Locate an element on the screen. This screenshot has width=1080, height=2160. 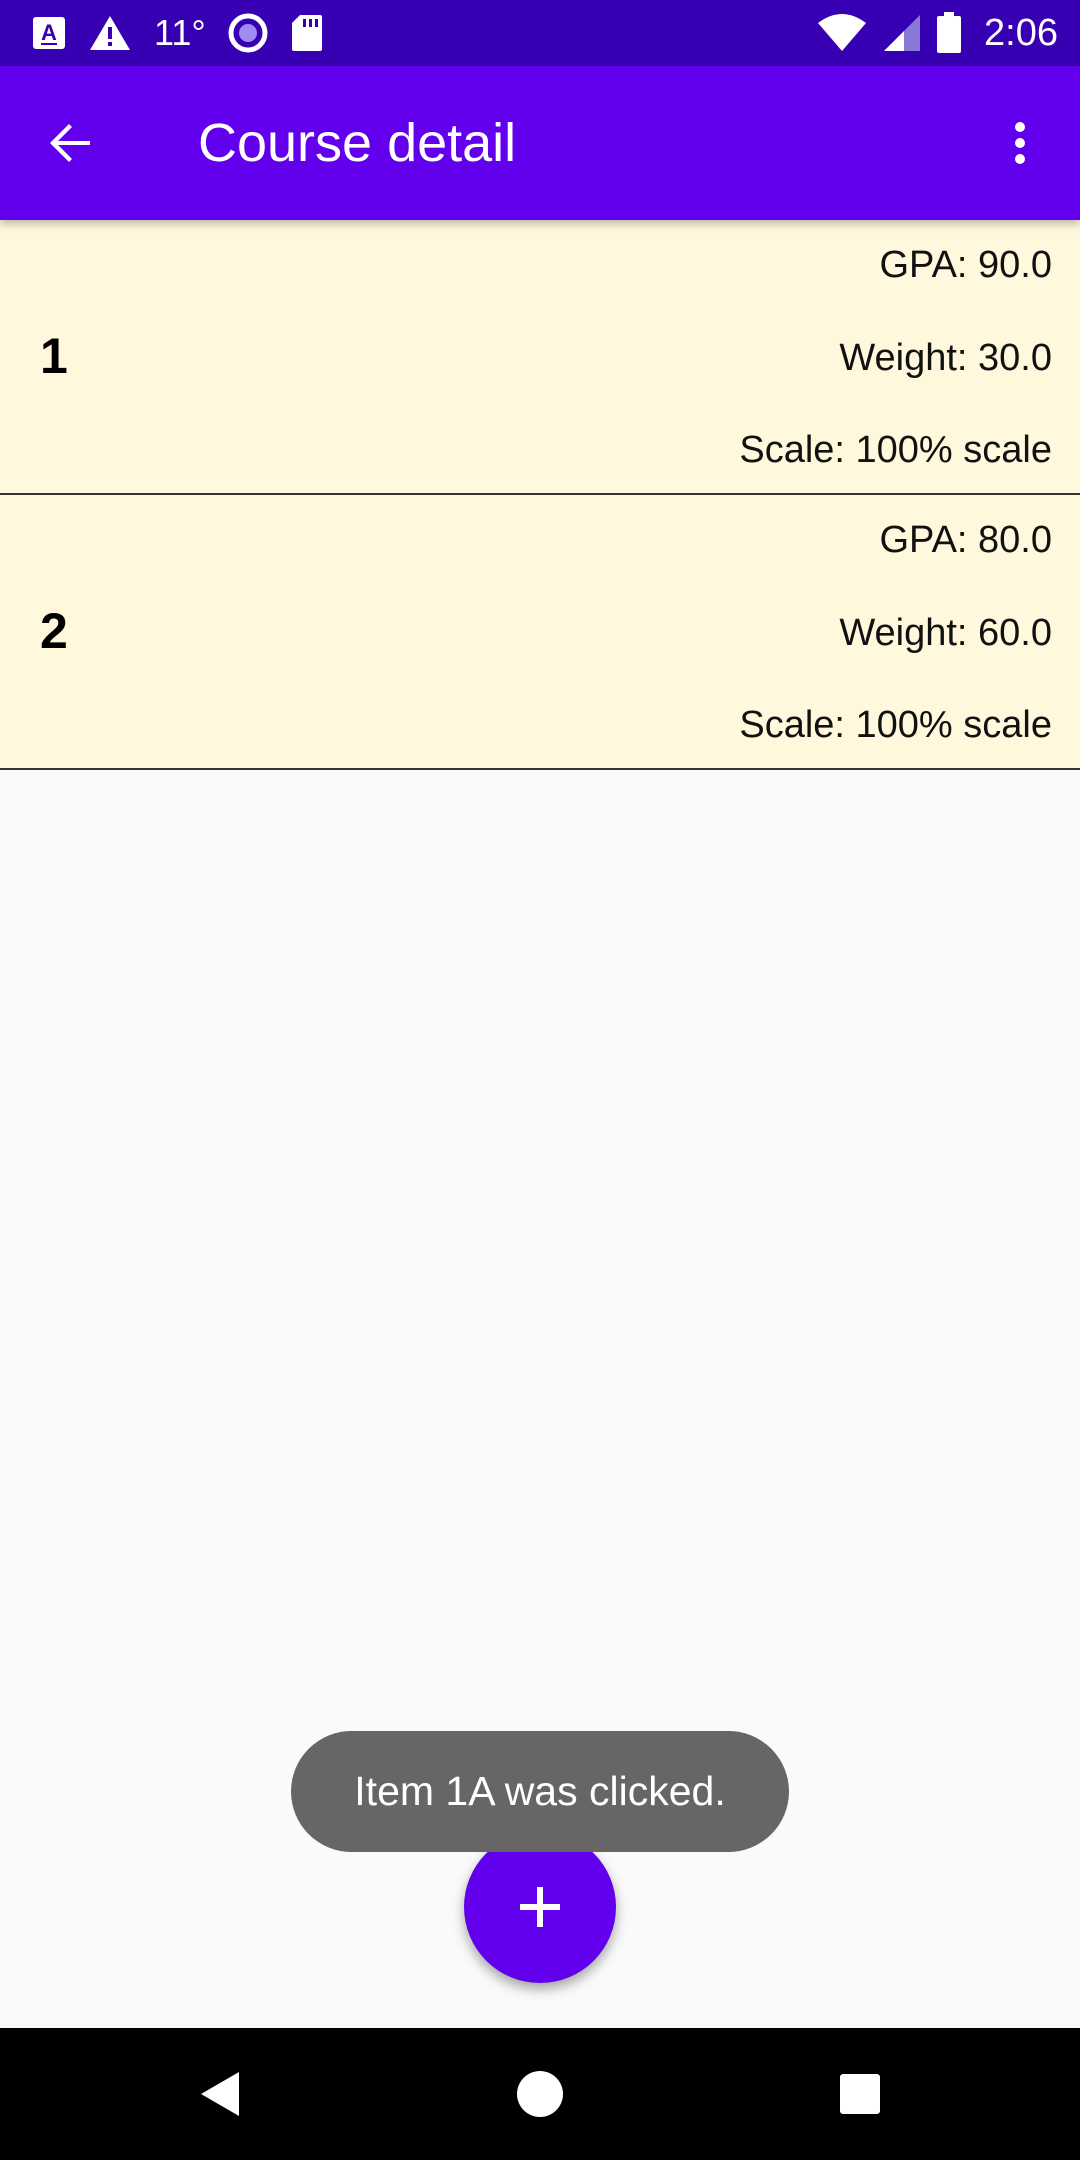
sd-card-icon is located at coordinates (307, 33).